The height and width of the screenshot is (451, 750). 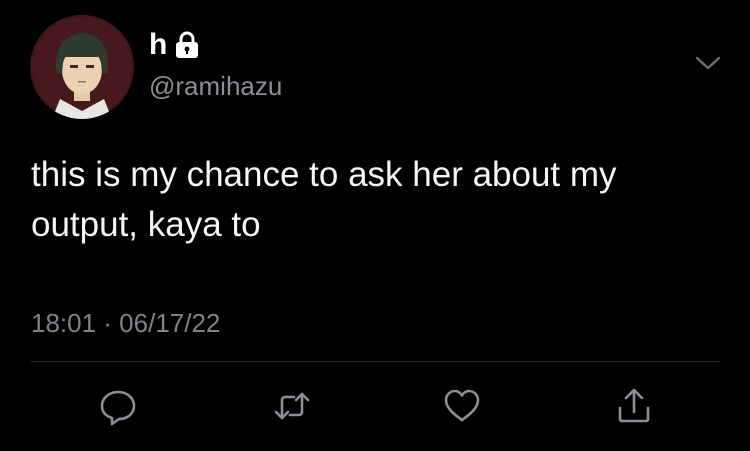 I want to click on lock-icon, so click(x=187, y=45).